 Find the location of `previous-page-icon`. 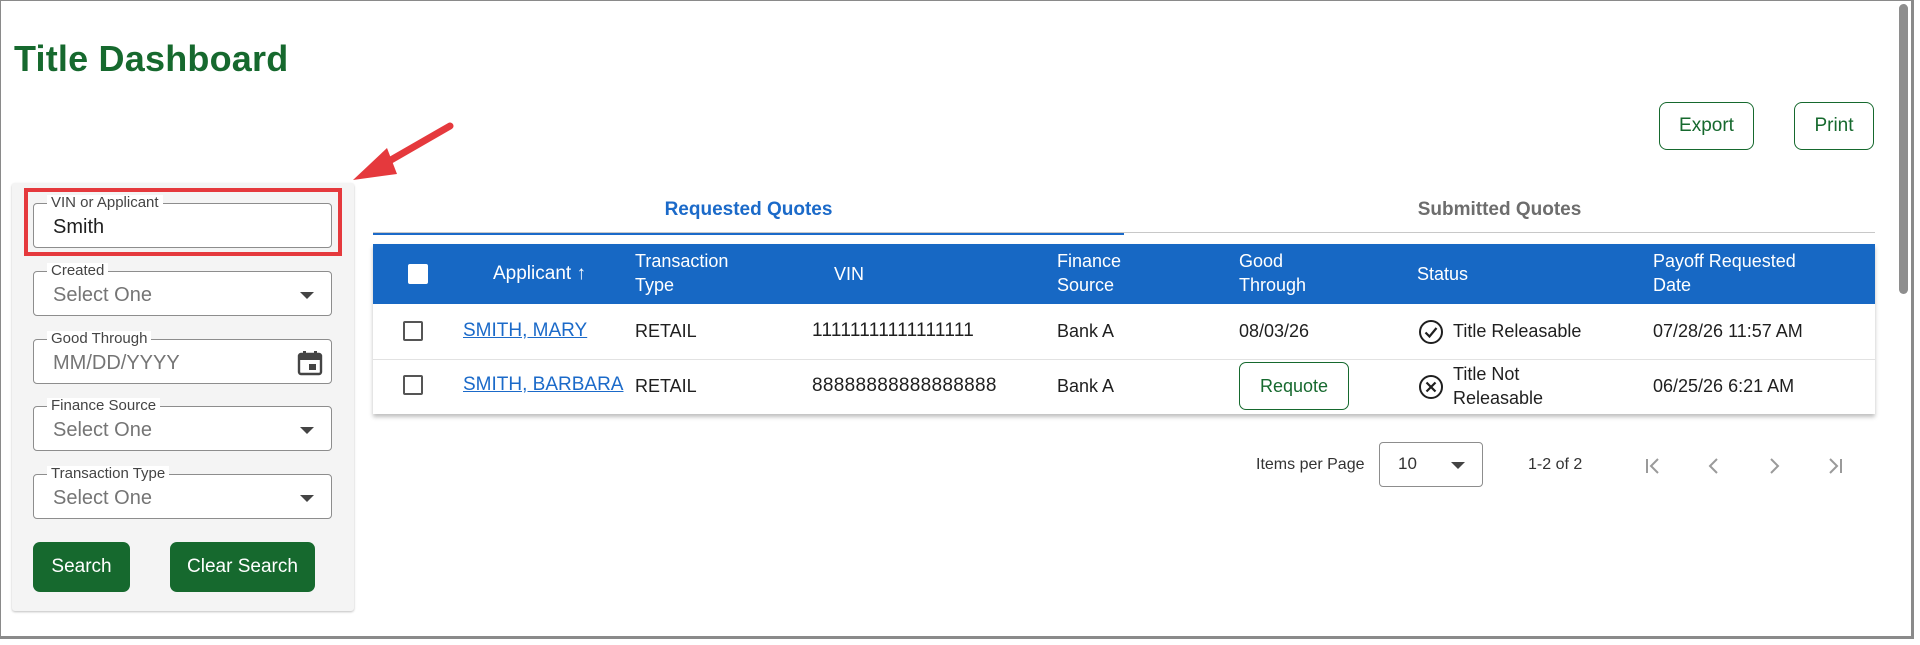

previous-page-icon is located at coordinates (1714, 466).